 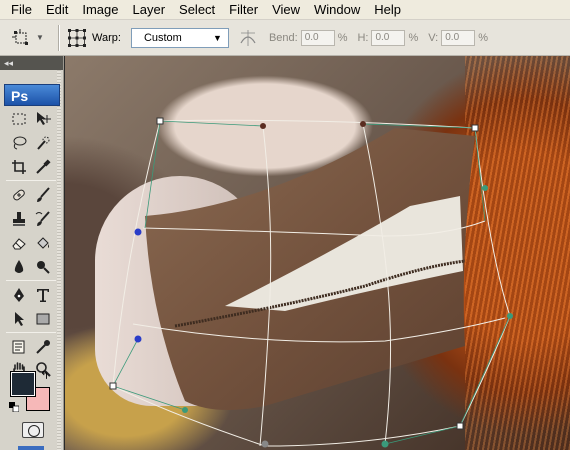 What do you see at coordinates (19, 243) in the screenshot?
I see `eraser-tool-icon` at bounding box center [19, 243].